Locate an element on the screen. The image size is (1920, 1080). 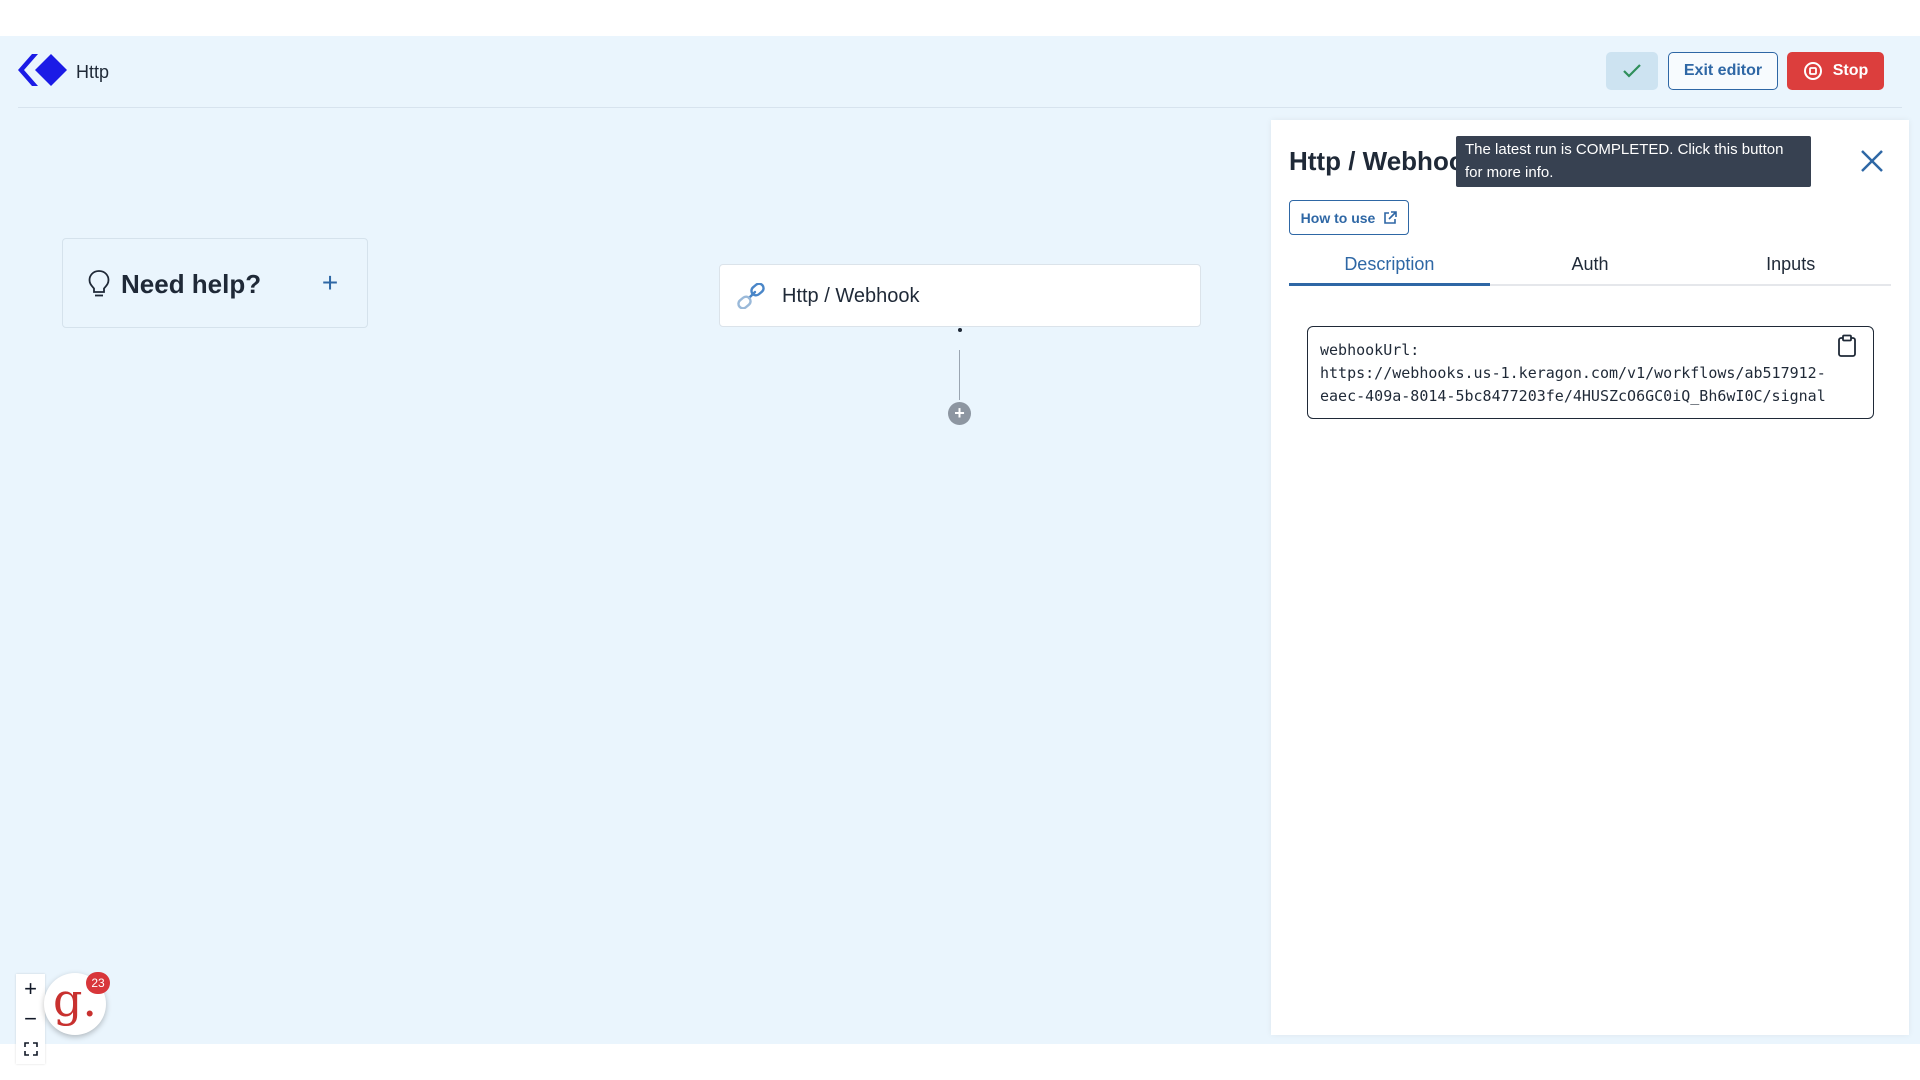
how-to-use-button: How to use is located at coordinates (1349, 217).